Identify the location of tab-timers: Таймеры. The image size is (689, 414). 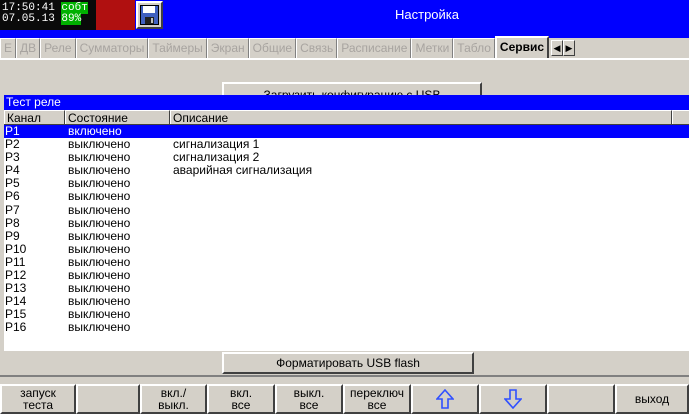
(177, 48).